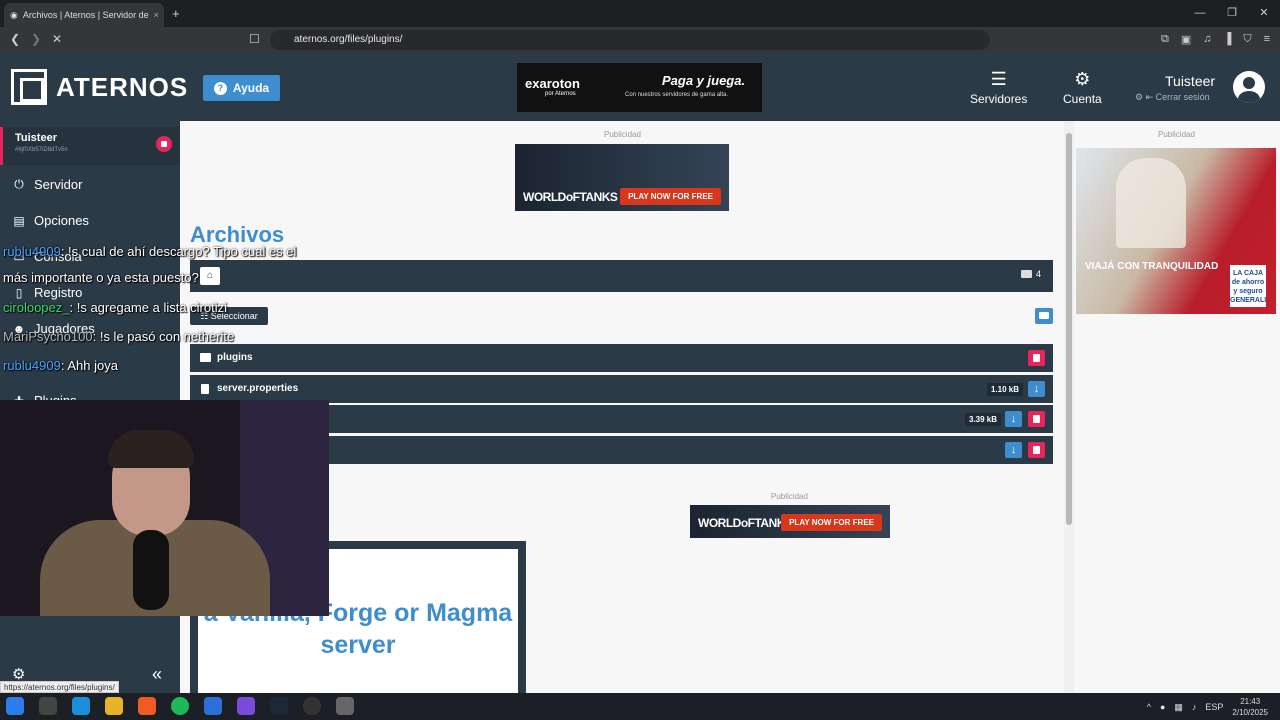 The width and height of the screenshot is (1280, 720). Describe the element at coordinates (210, 276) in the screenshot. I see `home-icon: ⌂` at that location.